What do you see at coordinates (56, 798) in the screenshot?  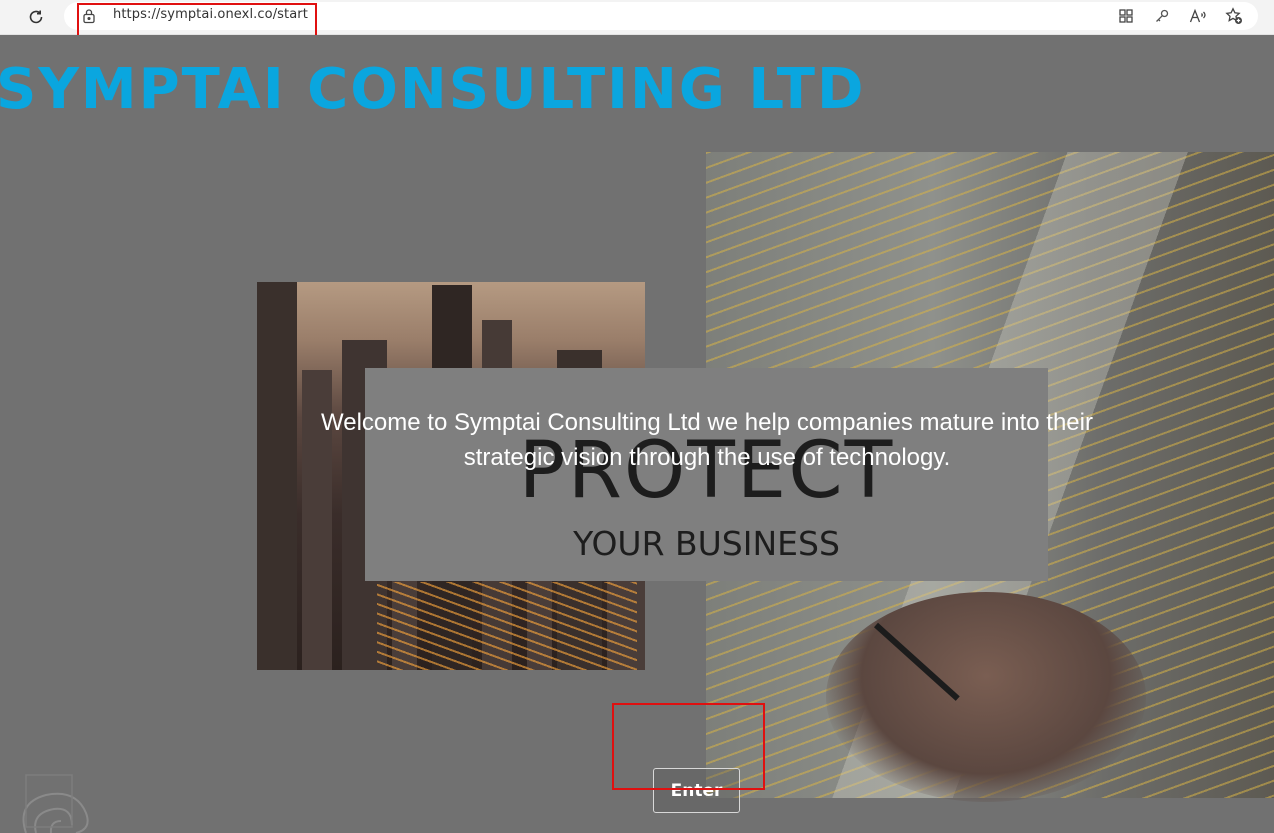 I see `swirl-logo-icon` at bounding box center [56, 798].